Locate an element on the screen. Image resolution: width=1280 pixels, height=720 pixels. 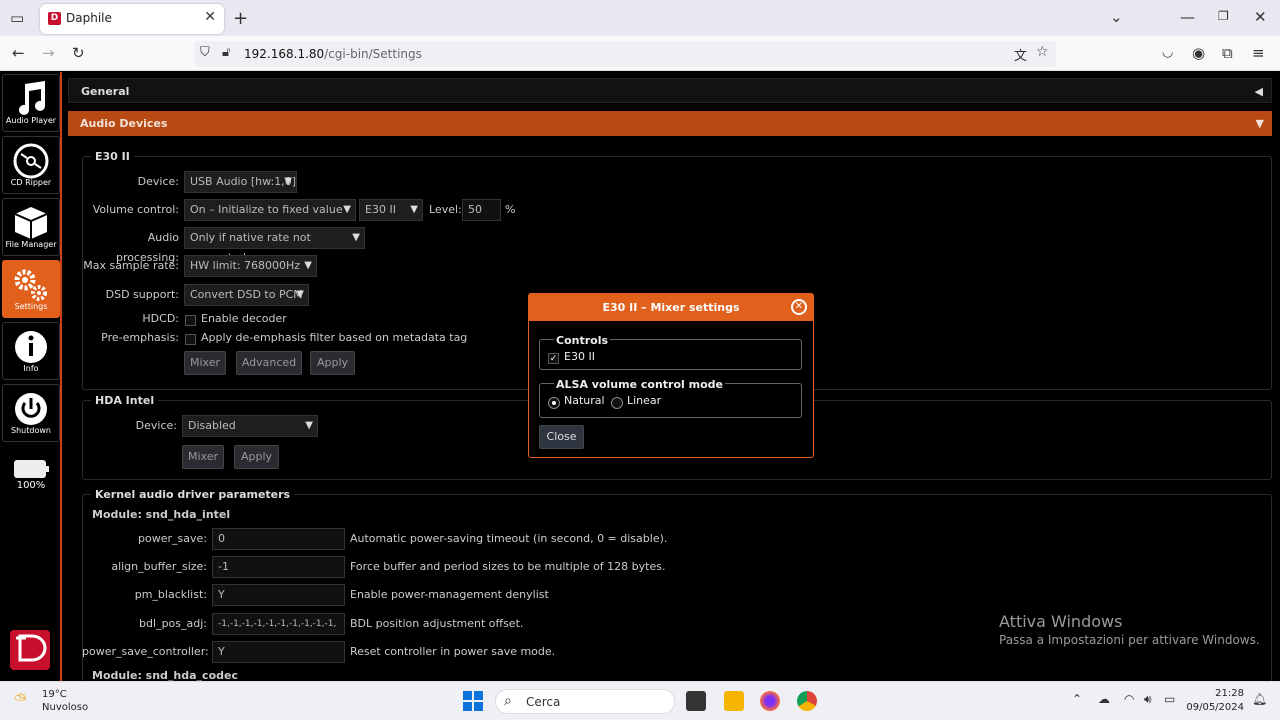
control-checkbox: ✓ is located at coordinates (553, 358).